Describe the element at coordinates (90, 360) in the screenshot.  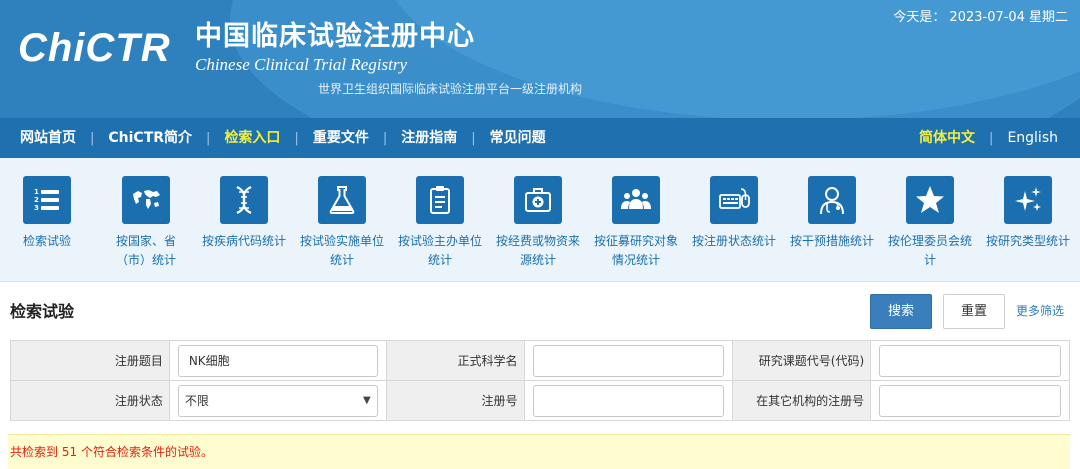
I see `reg-title-label: 注册题目` at that location.